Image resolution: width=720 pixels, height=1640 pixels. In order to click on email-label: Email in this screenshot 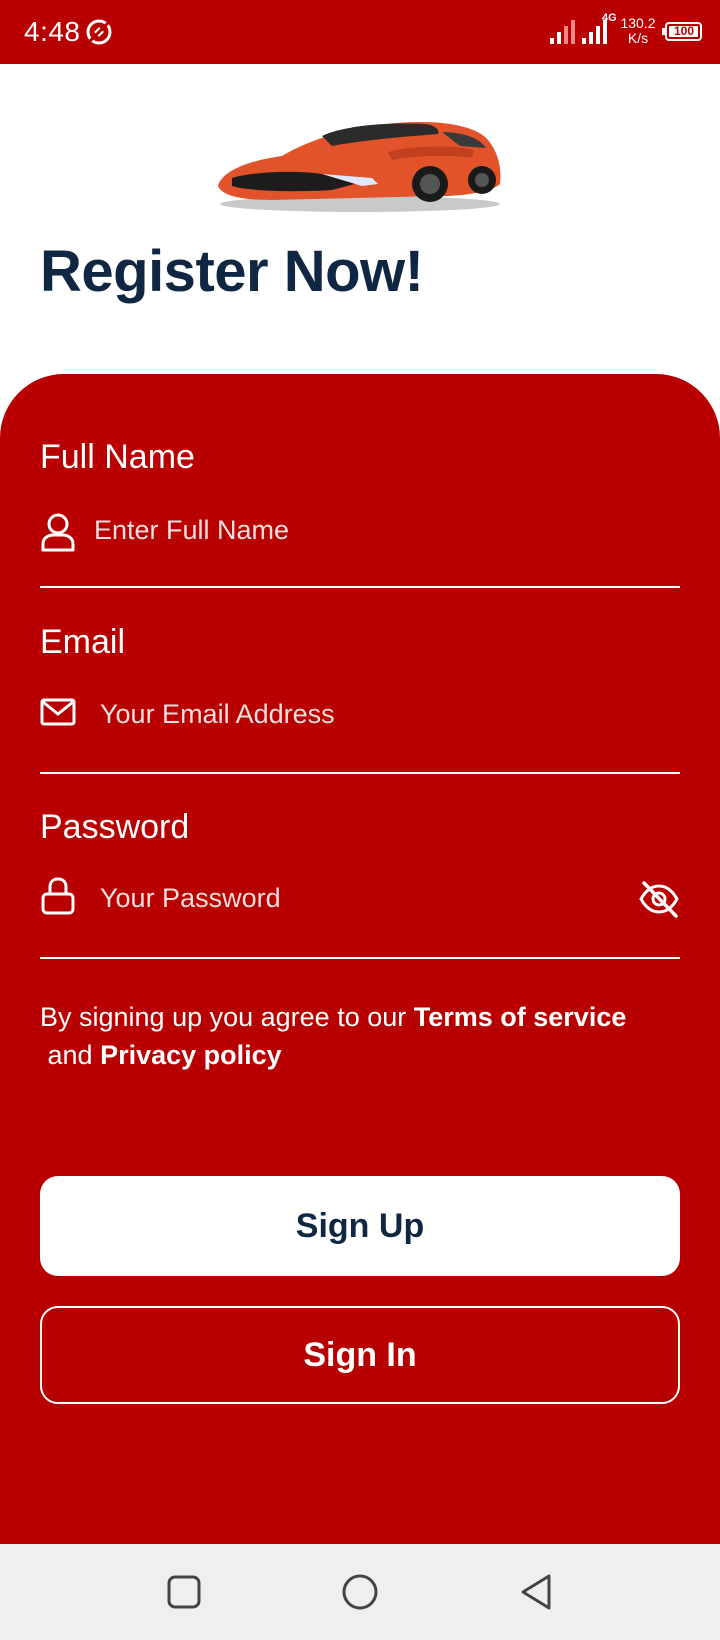, I will do `click(83, 642)`.